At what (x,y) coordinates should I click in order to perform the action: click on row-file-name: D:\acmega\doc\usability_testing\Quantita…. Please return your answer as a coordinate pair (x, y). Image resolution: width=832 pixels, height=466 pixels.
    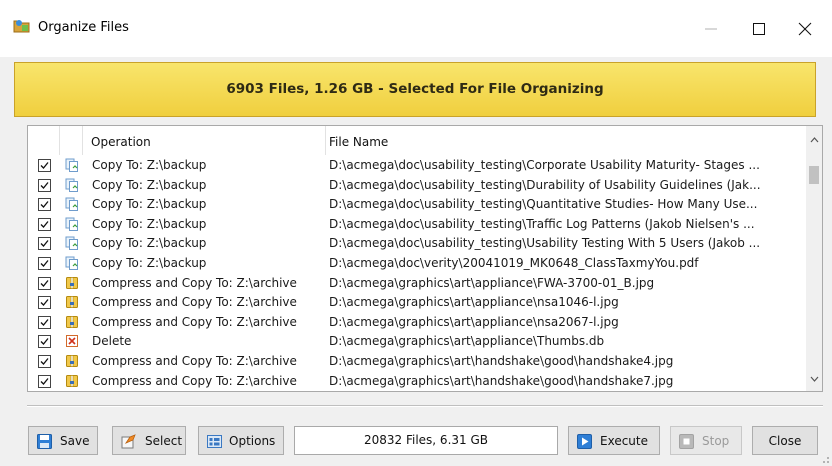
    Looking at the image, I should click on (543, 204).